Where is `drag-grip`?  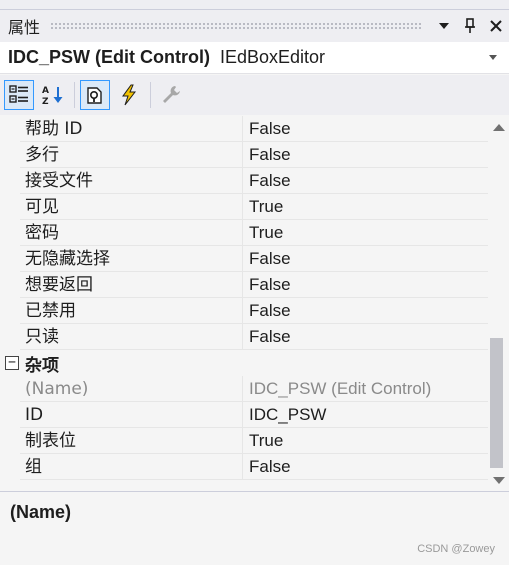 drag-grip is located at coordinates (236, 26).